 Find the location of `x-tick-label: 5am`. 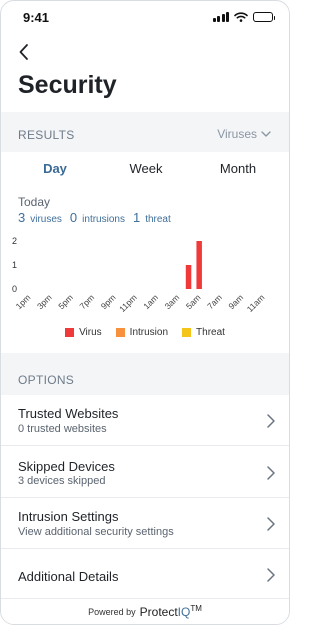

x-tick-label: 5am is located at coordinates (193, 301).